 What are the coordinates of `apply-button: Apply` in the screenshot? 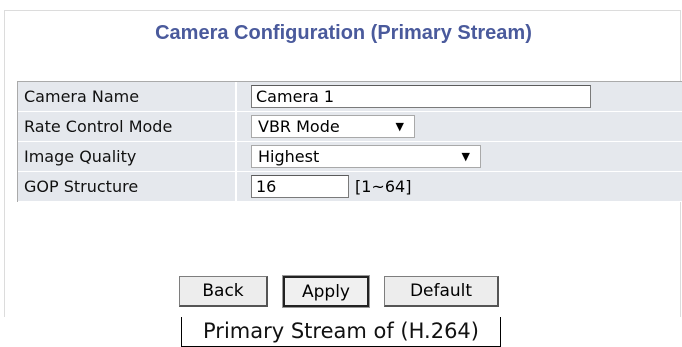 It's located at (326, 291).